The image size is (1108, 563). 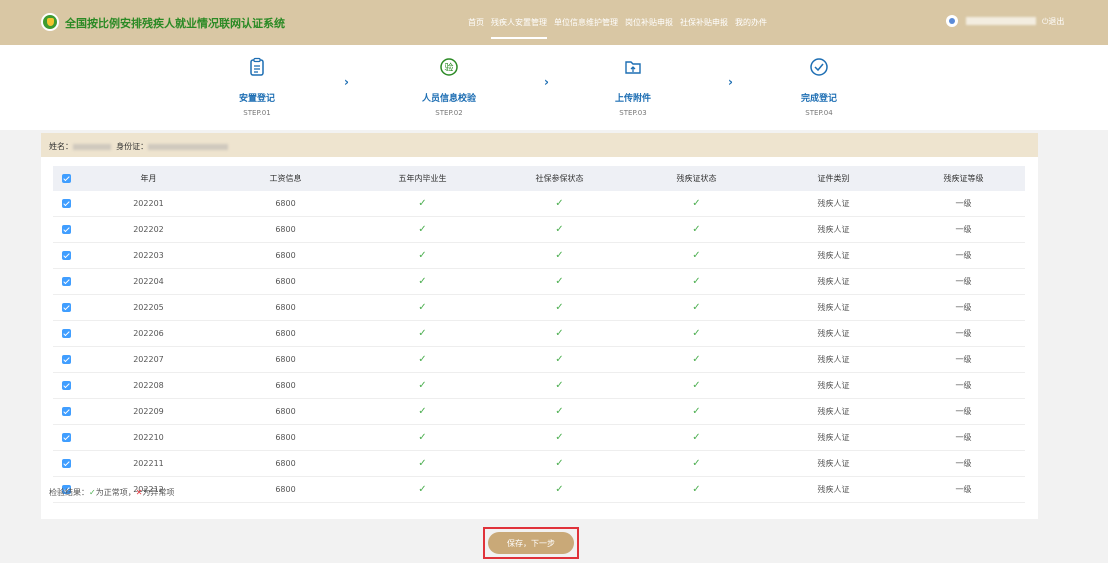 I want to click on year-month-cell: 202206, so click(x=148, y=333).